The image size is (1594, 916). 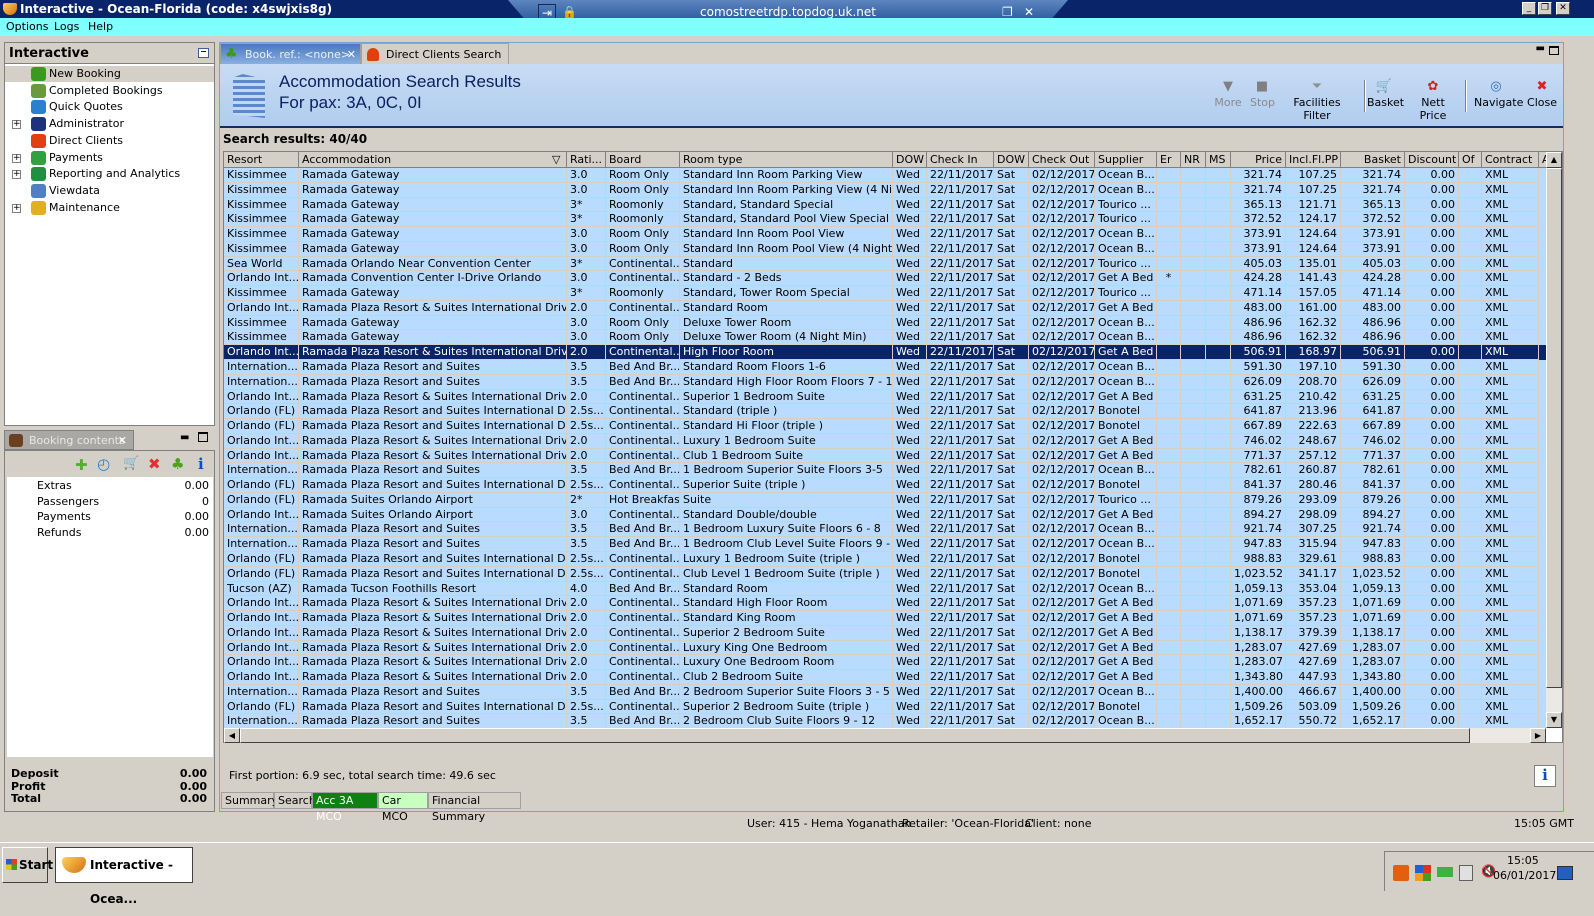 I want to click on column-header-check-in: Check In, so click(x=960, y=160).